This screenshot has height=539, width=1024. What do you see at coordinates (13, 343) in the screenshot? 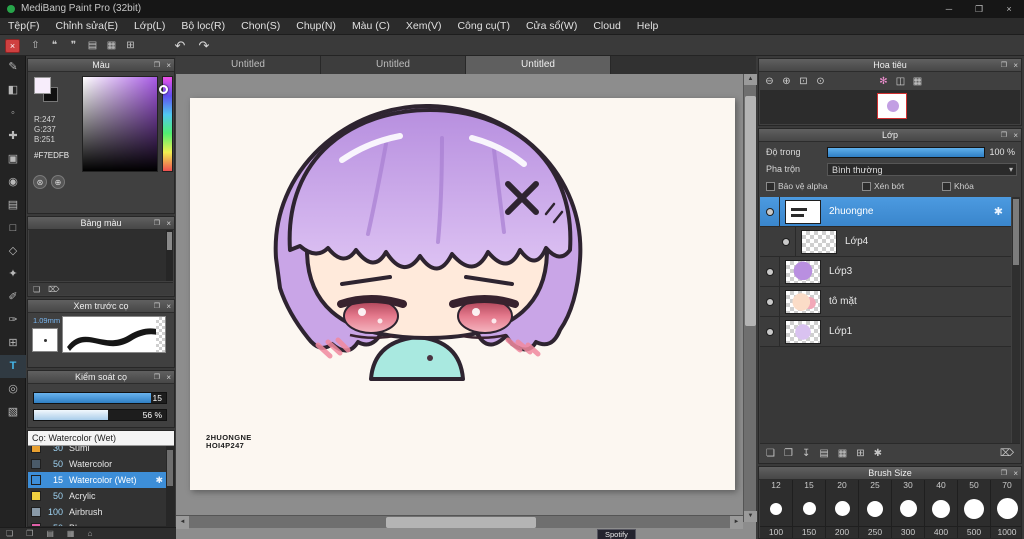
I see `operation-tool: ⊞` at bounding box center [13, 343].